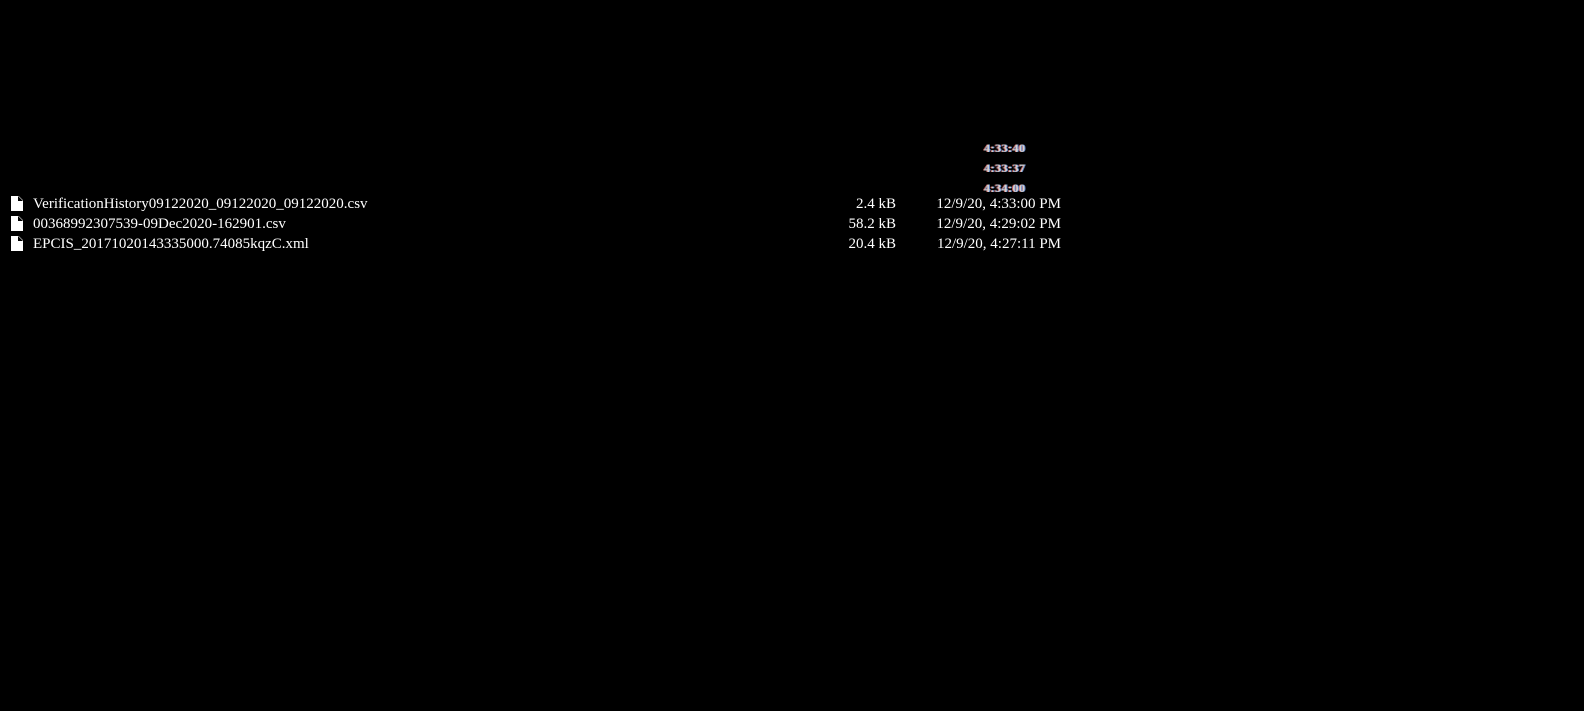 The image size is (1584, 711). What do you see at coordinates (1005, 148) in the screenshot?
I see `ghost-time-label: 4:33:40` at bounding box center [1005, 148].